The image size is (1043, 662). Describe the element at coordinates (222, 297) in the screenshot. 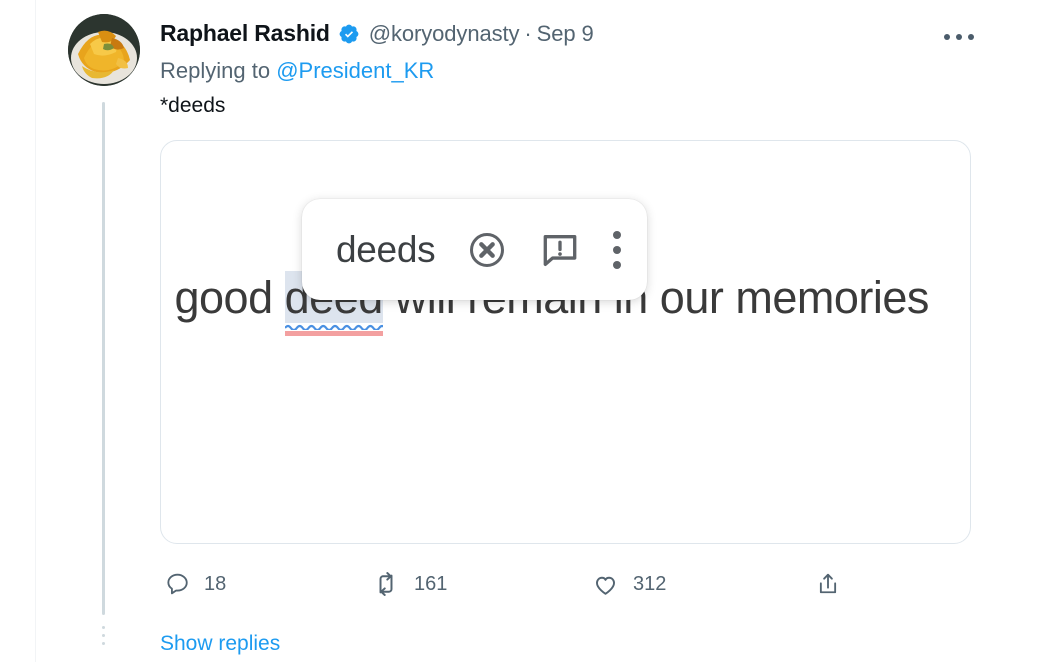

I see `sentence-prefix: l good` at that location.